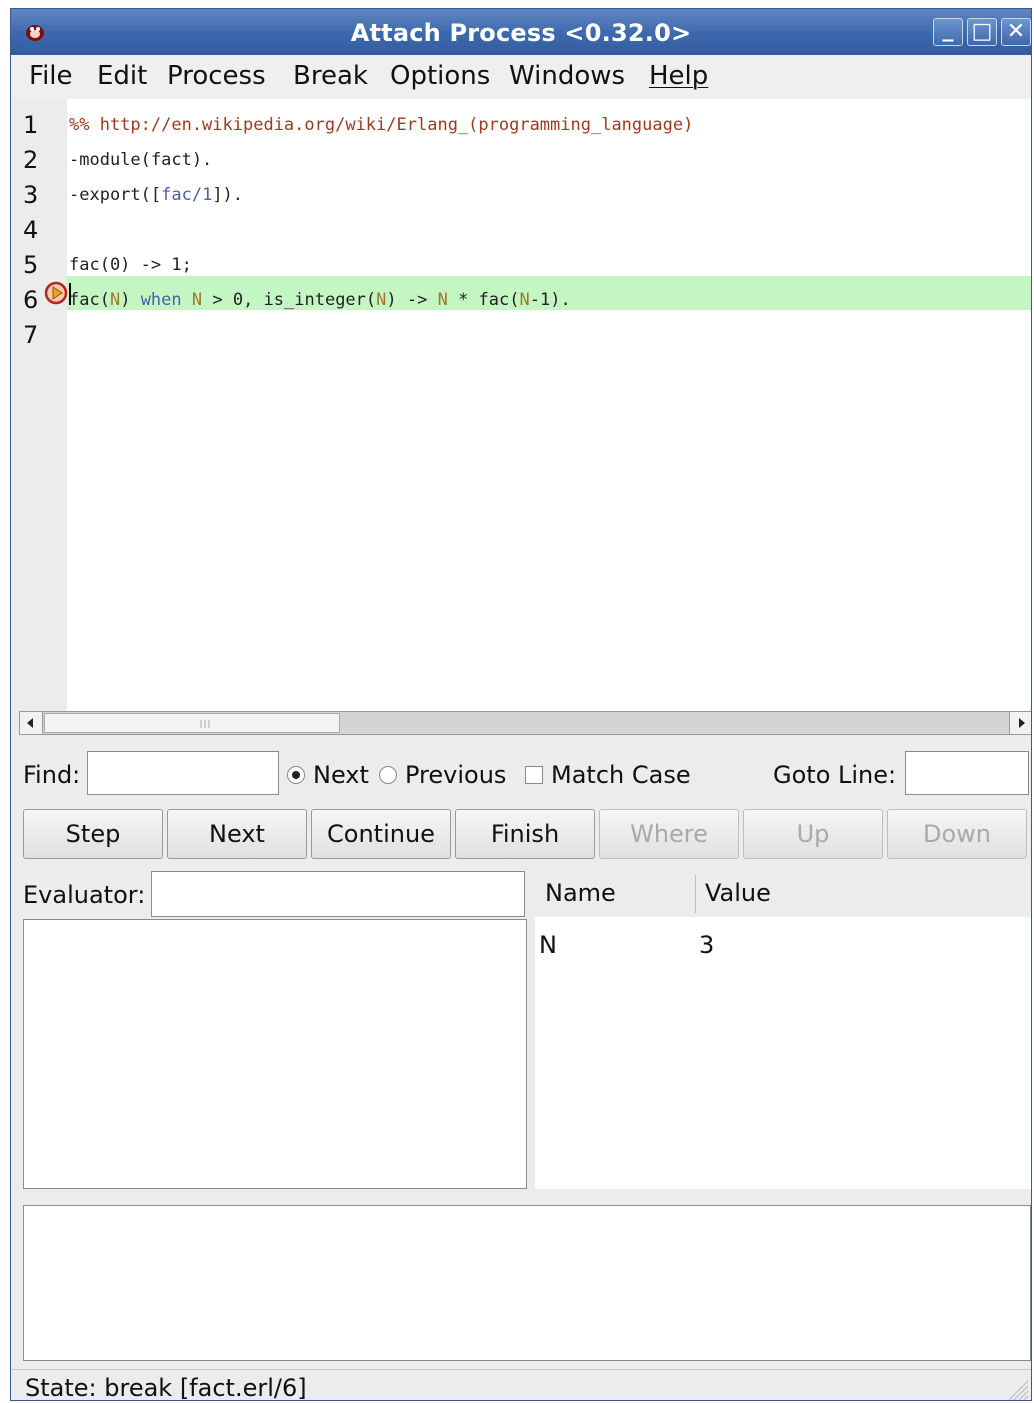  What do you see at coordinates (183, 773) in the screenshot?
I see `find-input` at bounding box center [183, 773].